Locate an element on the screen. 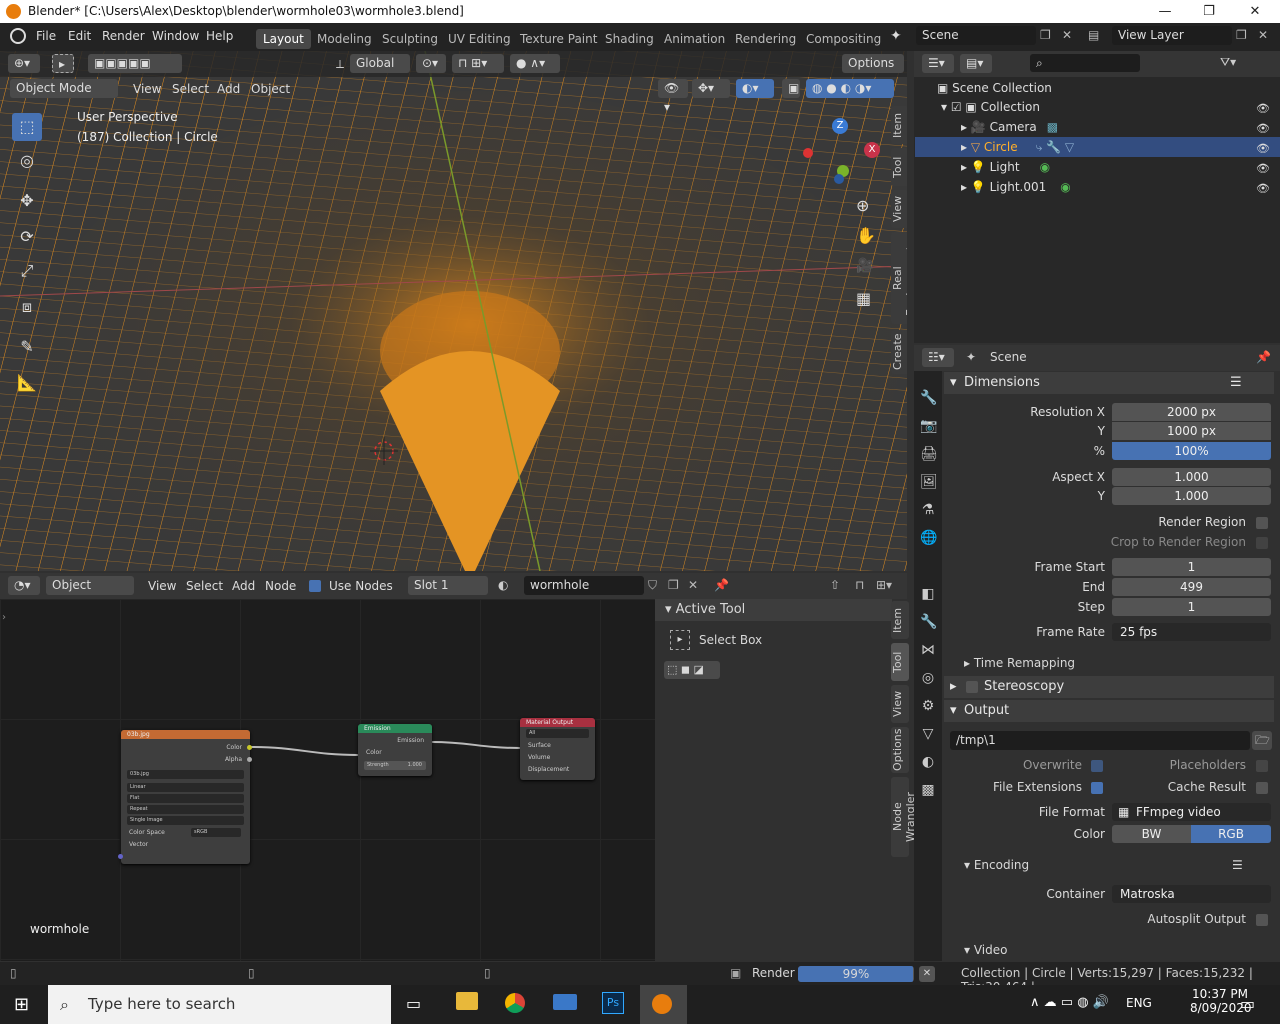  tab-animation: Animation is located at coordinates (694, 39).